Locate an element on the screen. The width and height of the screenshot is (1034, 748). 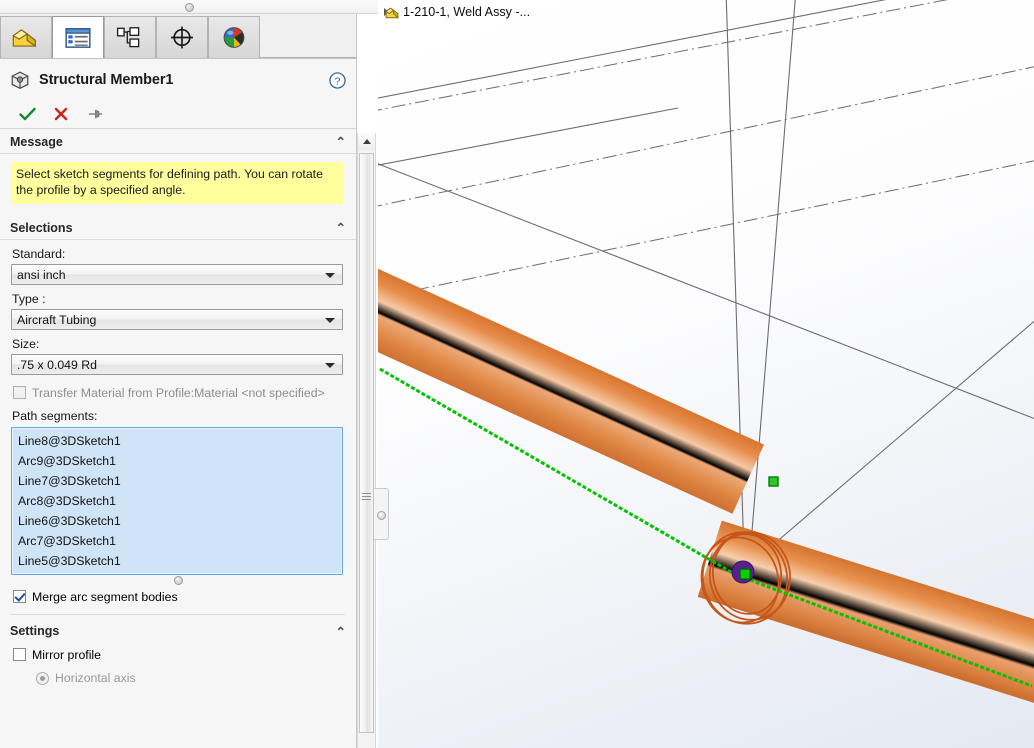
type-field: Type : Aircraft Tubing is located at coordinates (178, 311).